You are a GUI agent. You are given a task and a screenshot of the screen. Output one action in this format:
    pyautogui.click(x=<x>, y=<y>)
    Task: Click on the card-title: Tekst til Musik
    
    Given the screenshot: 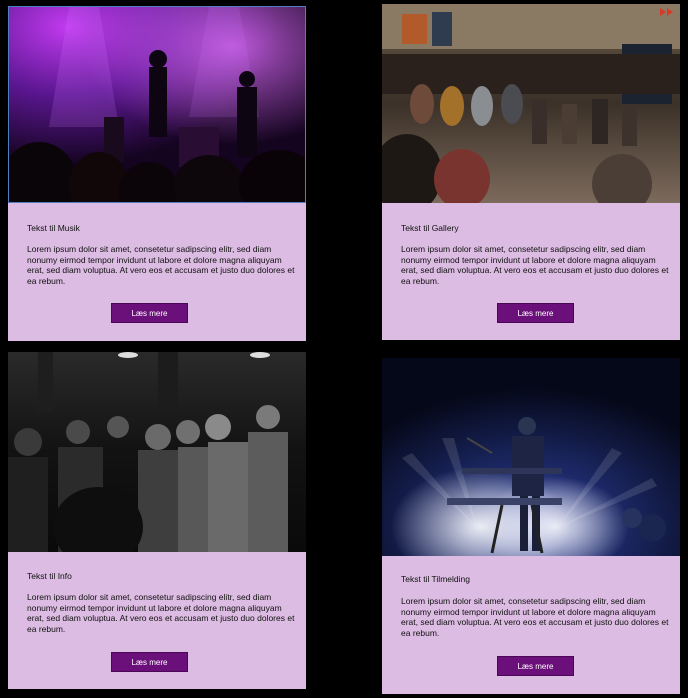 What is the action you would take?
    pyautogui.click(x=53, y=228)
    